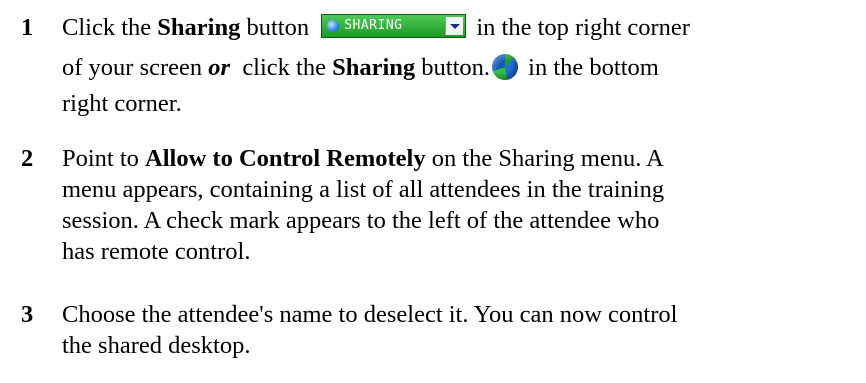 The height and width of the screenshot is (383, 866). I want to click on sharing-button-label: SHARING, so click(373, 25).